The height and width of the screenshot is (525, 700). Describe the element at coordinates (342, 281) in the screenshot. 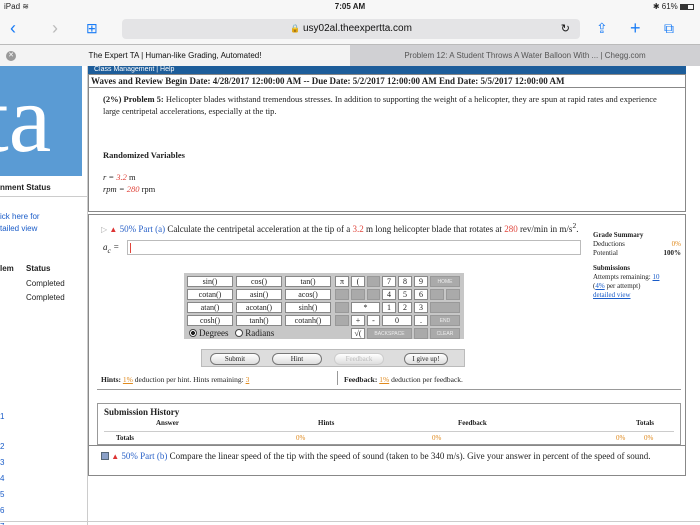

I see `pi-button: π` at that location.